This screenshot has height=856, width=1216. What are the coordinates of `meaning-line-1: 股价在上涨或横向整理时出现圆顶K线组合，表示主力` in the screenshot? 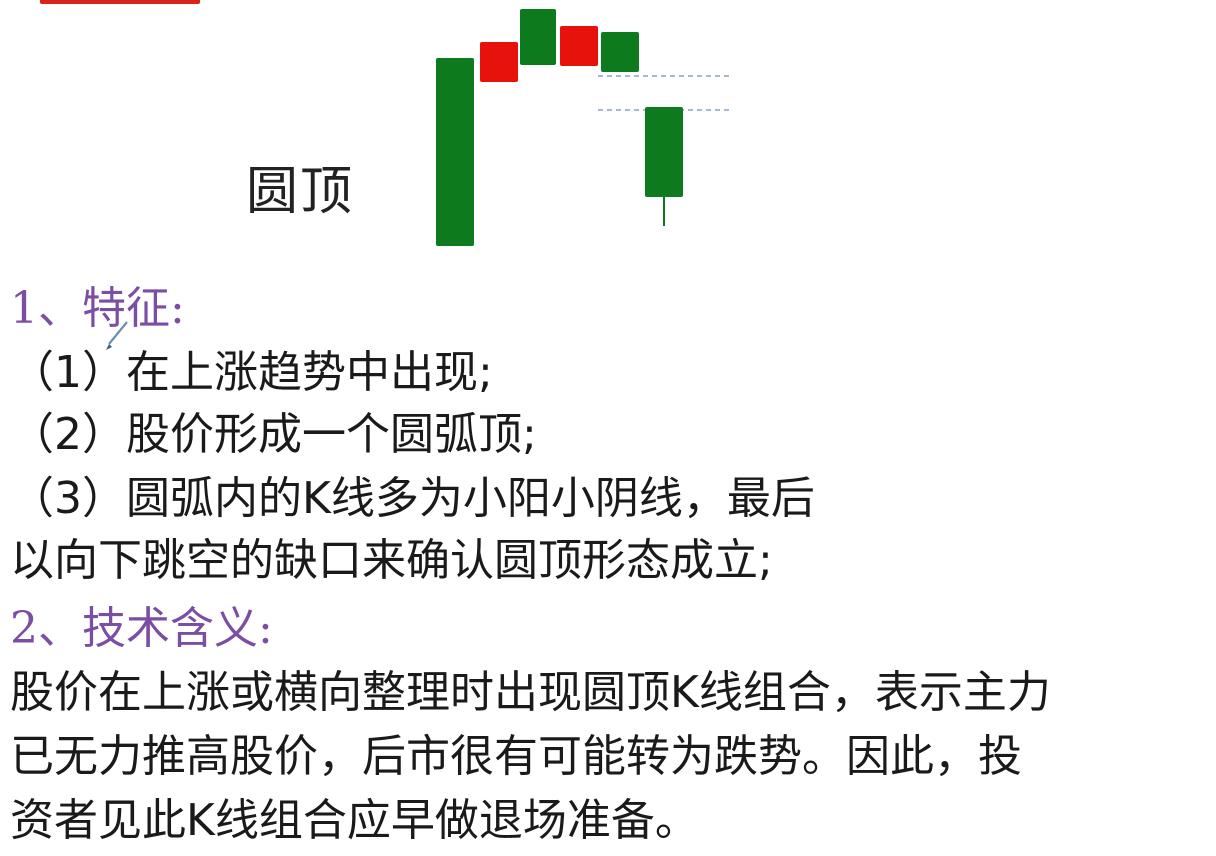 It's located at (530, 692).